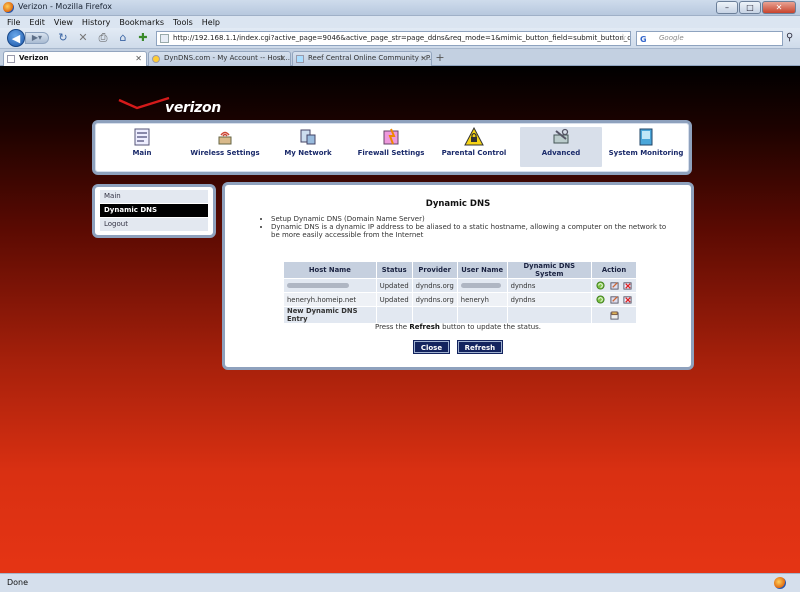 The width and height of the screenshot is (800, 592). What do you see at coordinates (308, 153) in the screenshot?
I see `nav-network-label: My Network` at bounding box center [308, 153].